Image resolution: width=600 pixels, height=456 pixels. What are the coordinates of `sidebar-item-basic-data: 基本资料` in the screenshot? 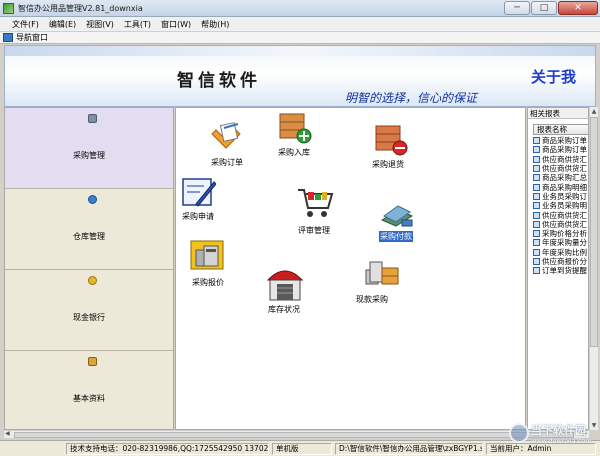 It's located at (89, 390).